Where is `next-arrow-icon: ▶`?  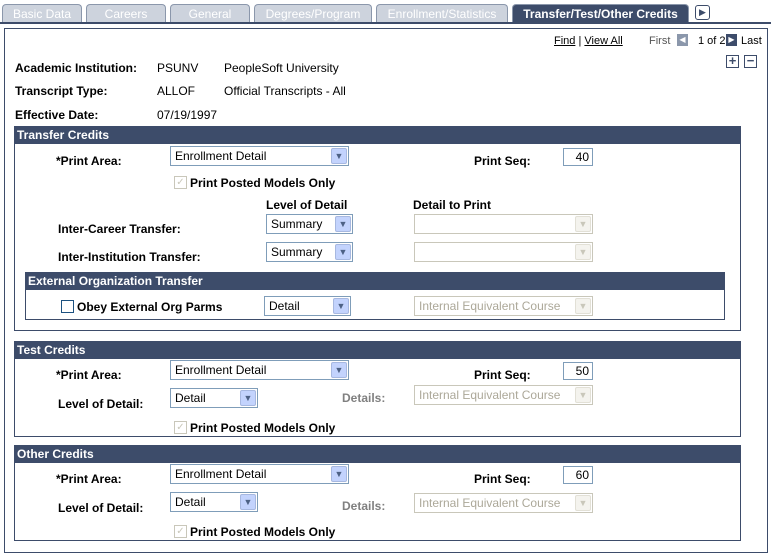
next-arrow-icon: ▶ is located at coordinates (731, 40).